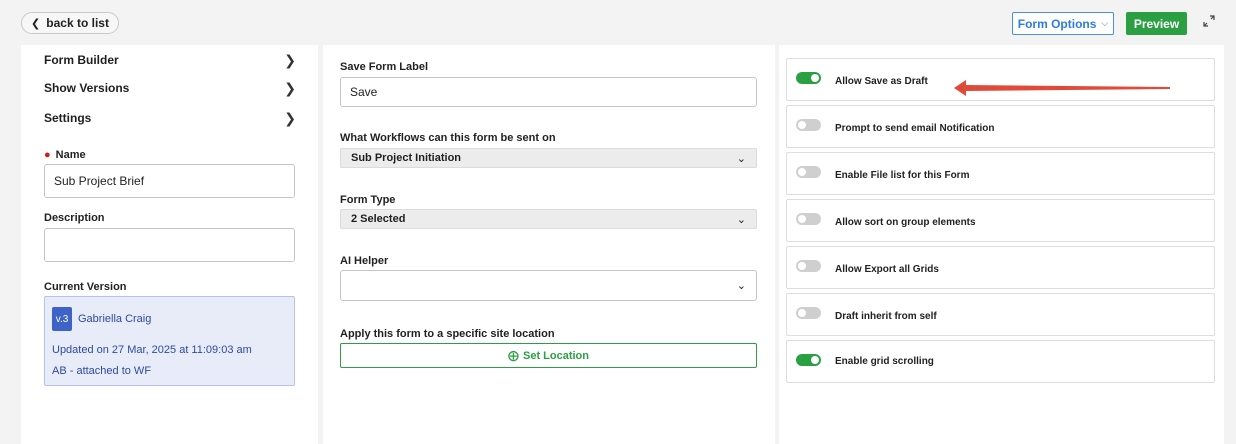 The image size is (1236, 444). I want to click on form-type-select: 2 Selected ⌄, so click(548, 219).